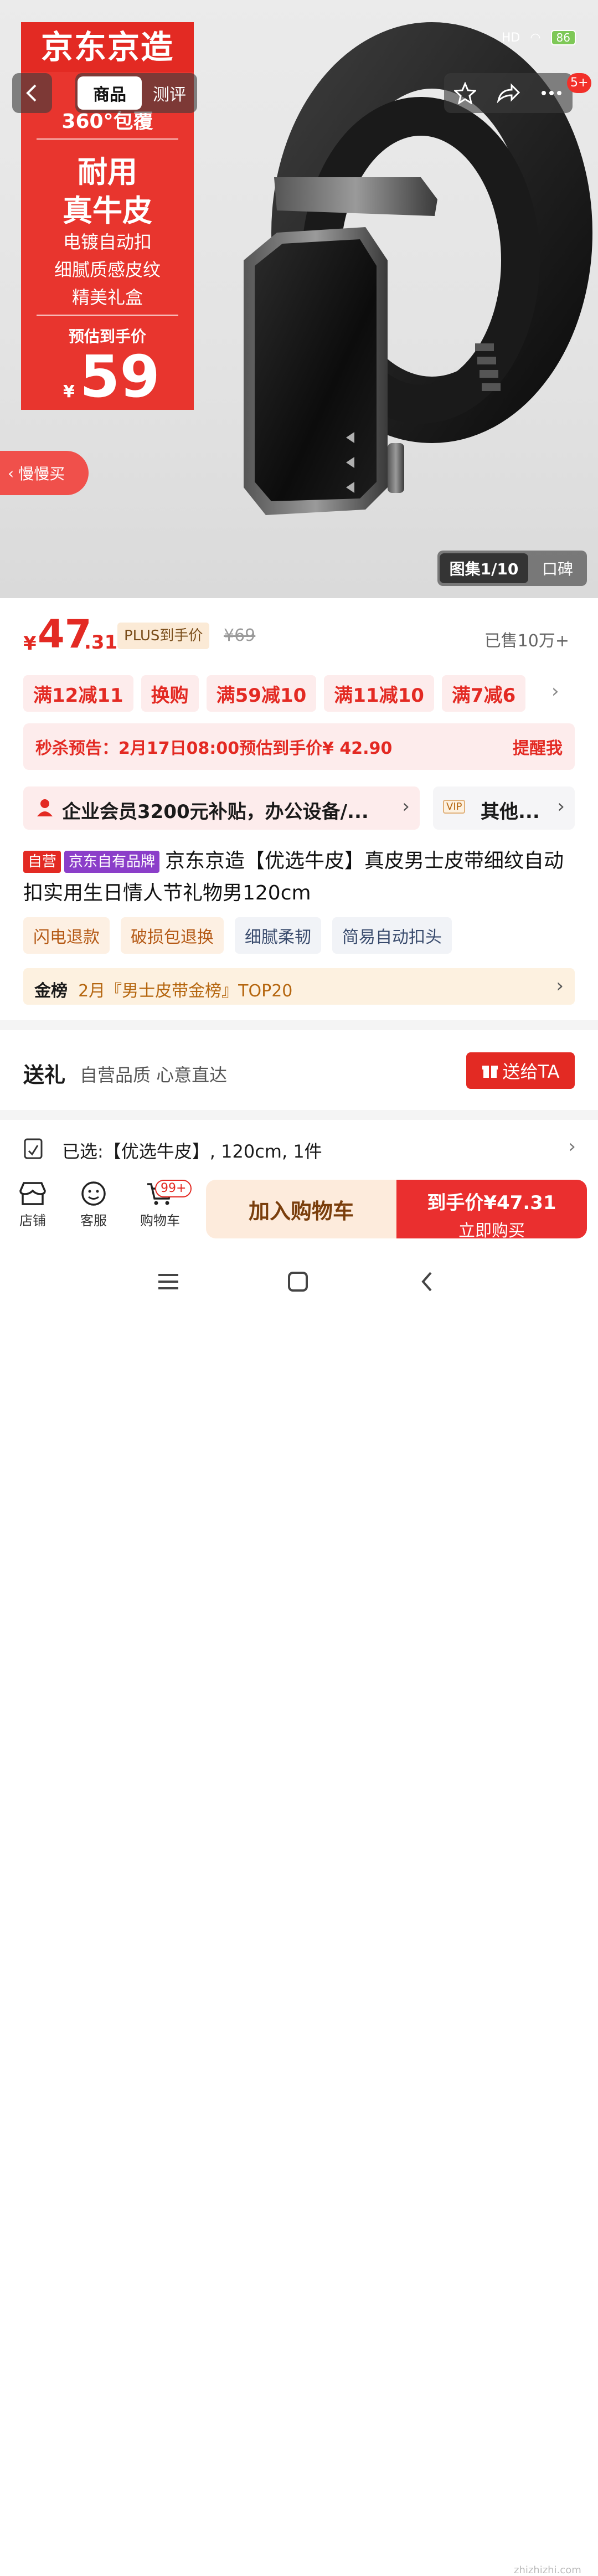  I want to click on enterprise-banner: 企业会员3200元补贴，办公设备/... ›, so click(221, 808).